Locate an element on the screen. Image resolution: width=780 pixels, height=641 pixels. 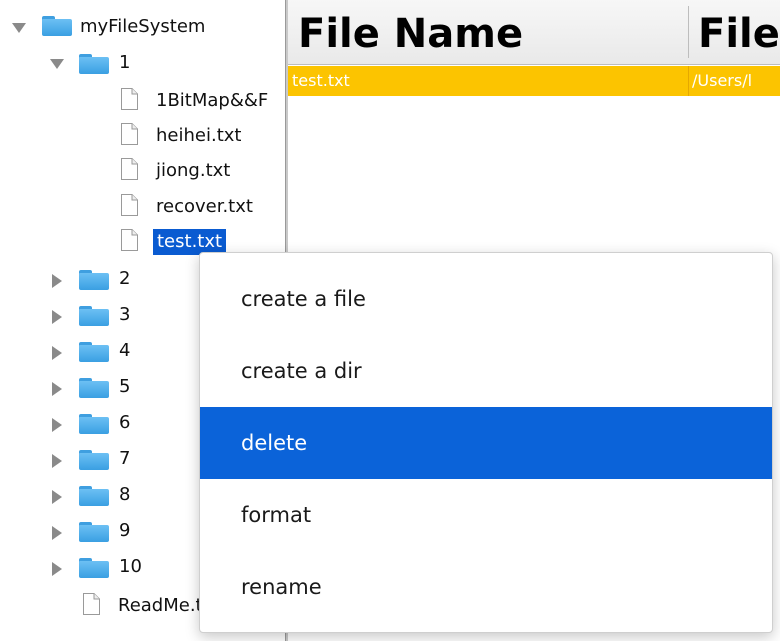
tree-node-label: 8 is located at coordinates (125, 494).